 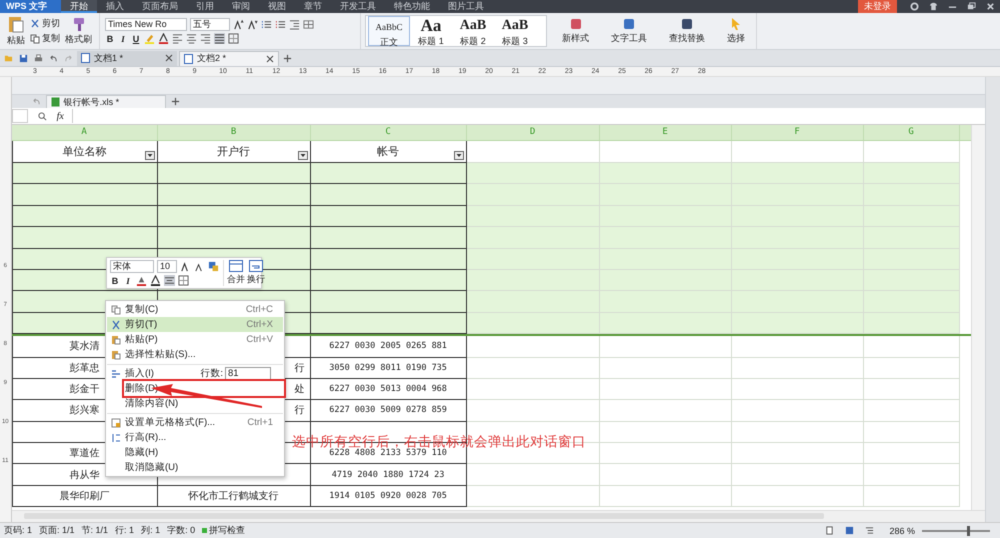 What do you see at coordinates (106, 101) in the screenshot?
I see `workbook-tab: 银行帐号.xls *` at bounding box center [106, 101].